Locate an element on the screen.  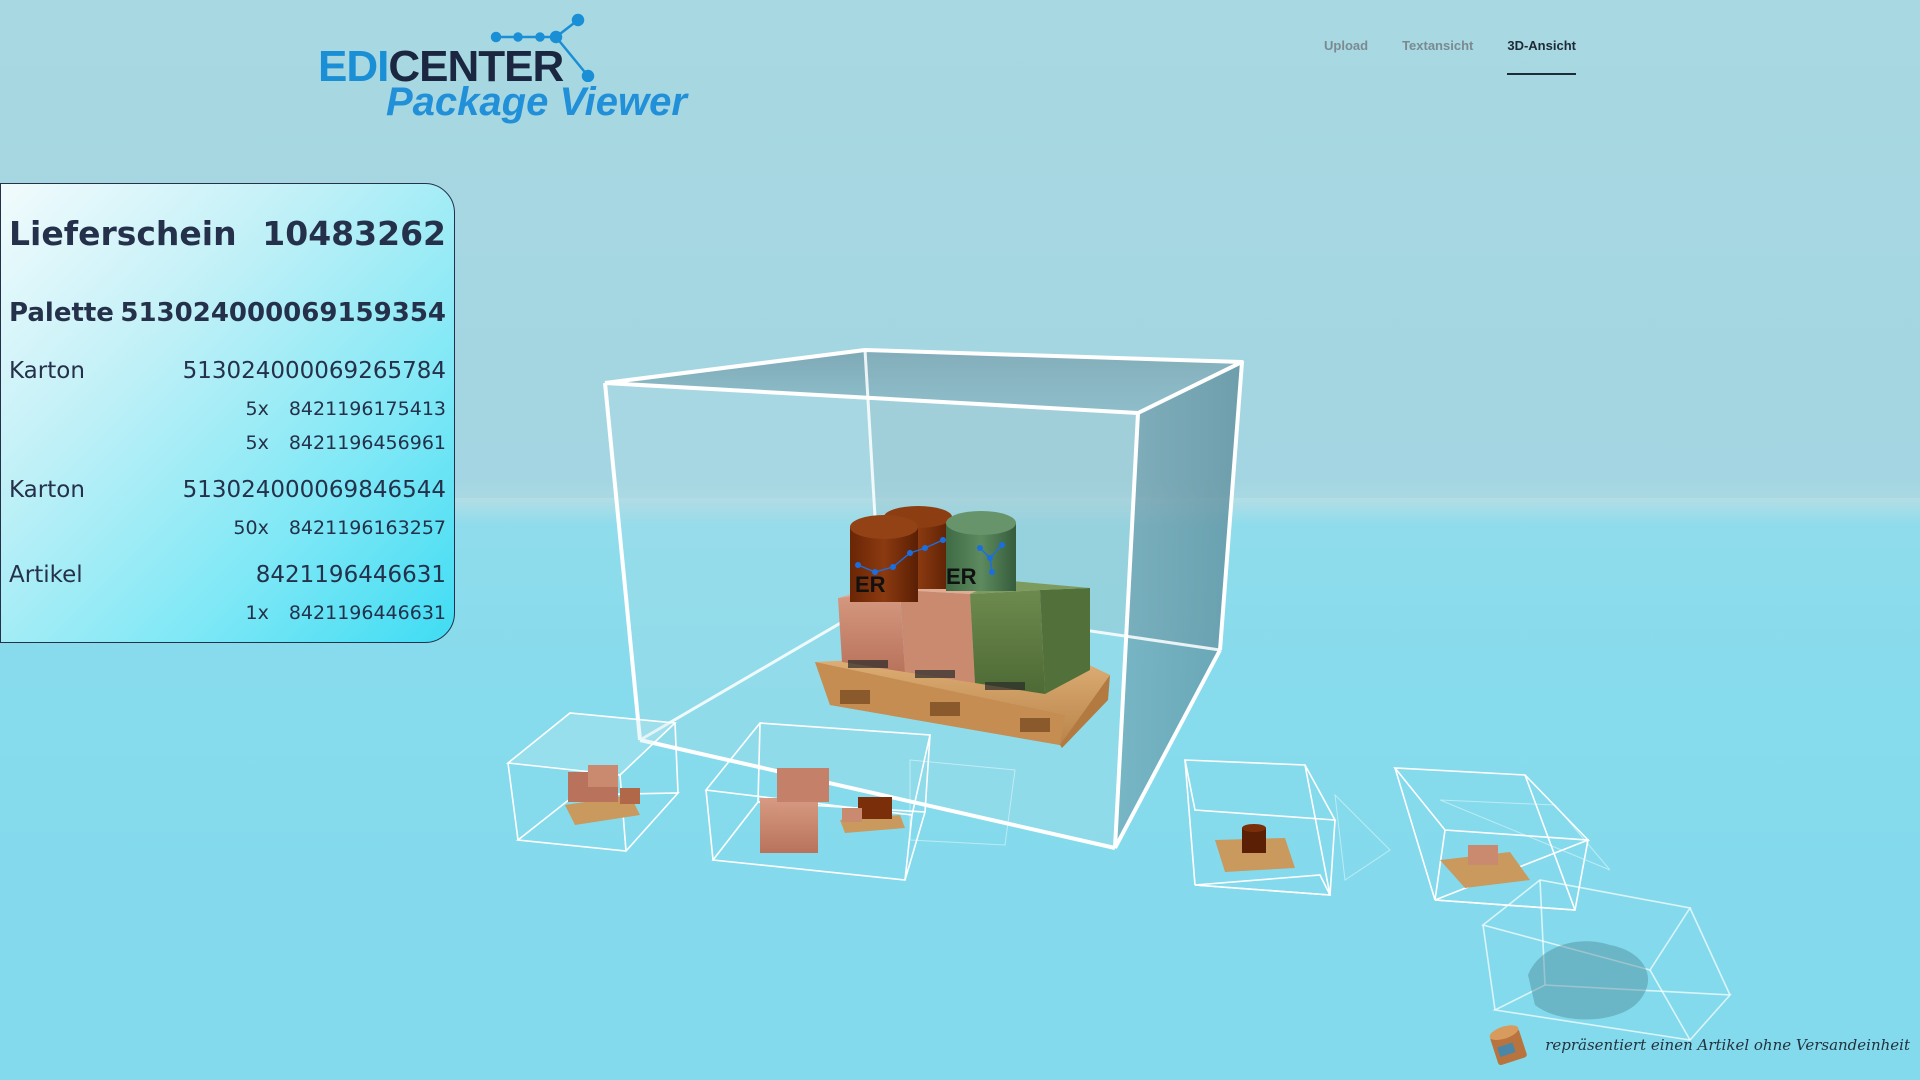
pallet-label: Palette is located at coordinates (61, 313).